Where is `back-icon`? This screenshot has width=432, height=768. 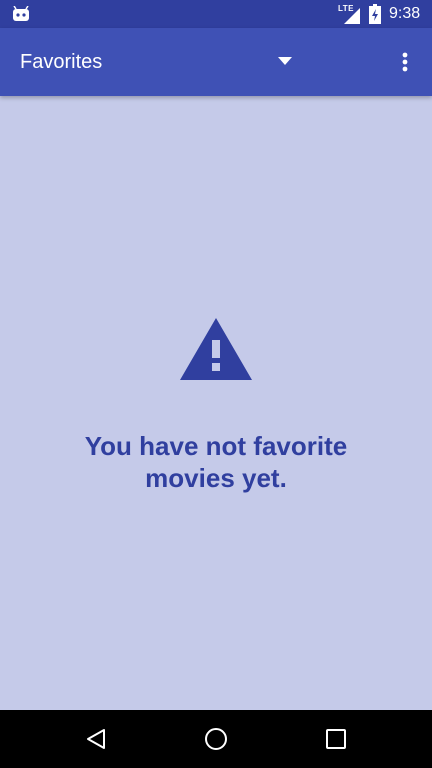
back-icon is located at coordinates (96, 739).